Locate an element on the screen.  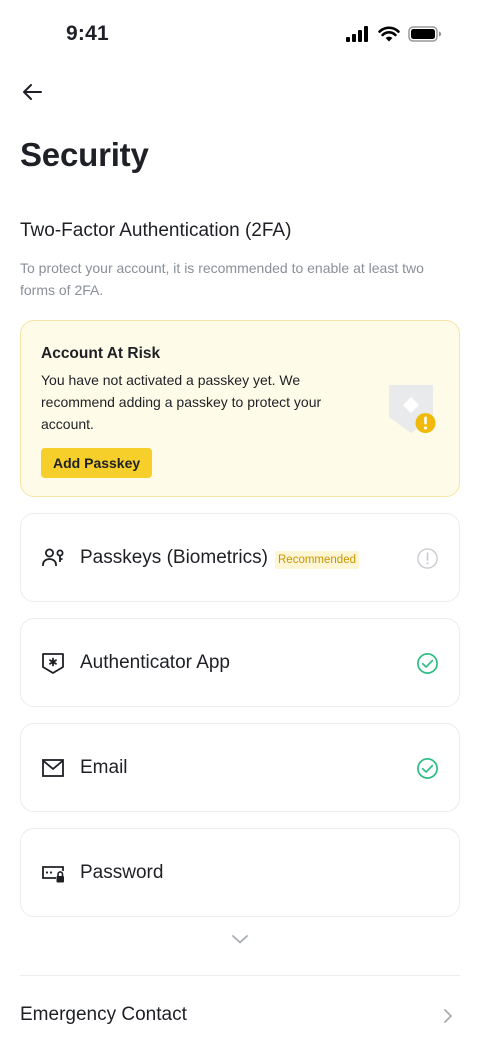
authenticator-shield-icon is located at coordinates (53, 663).